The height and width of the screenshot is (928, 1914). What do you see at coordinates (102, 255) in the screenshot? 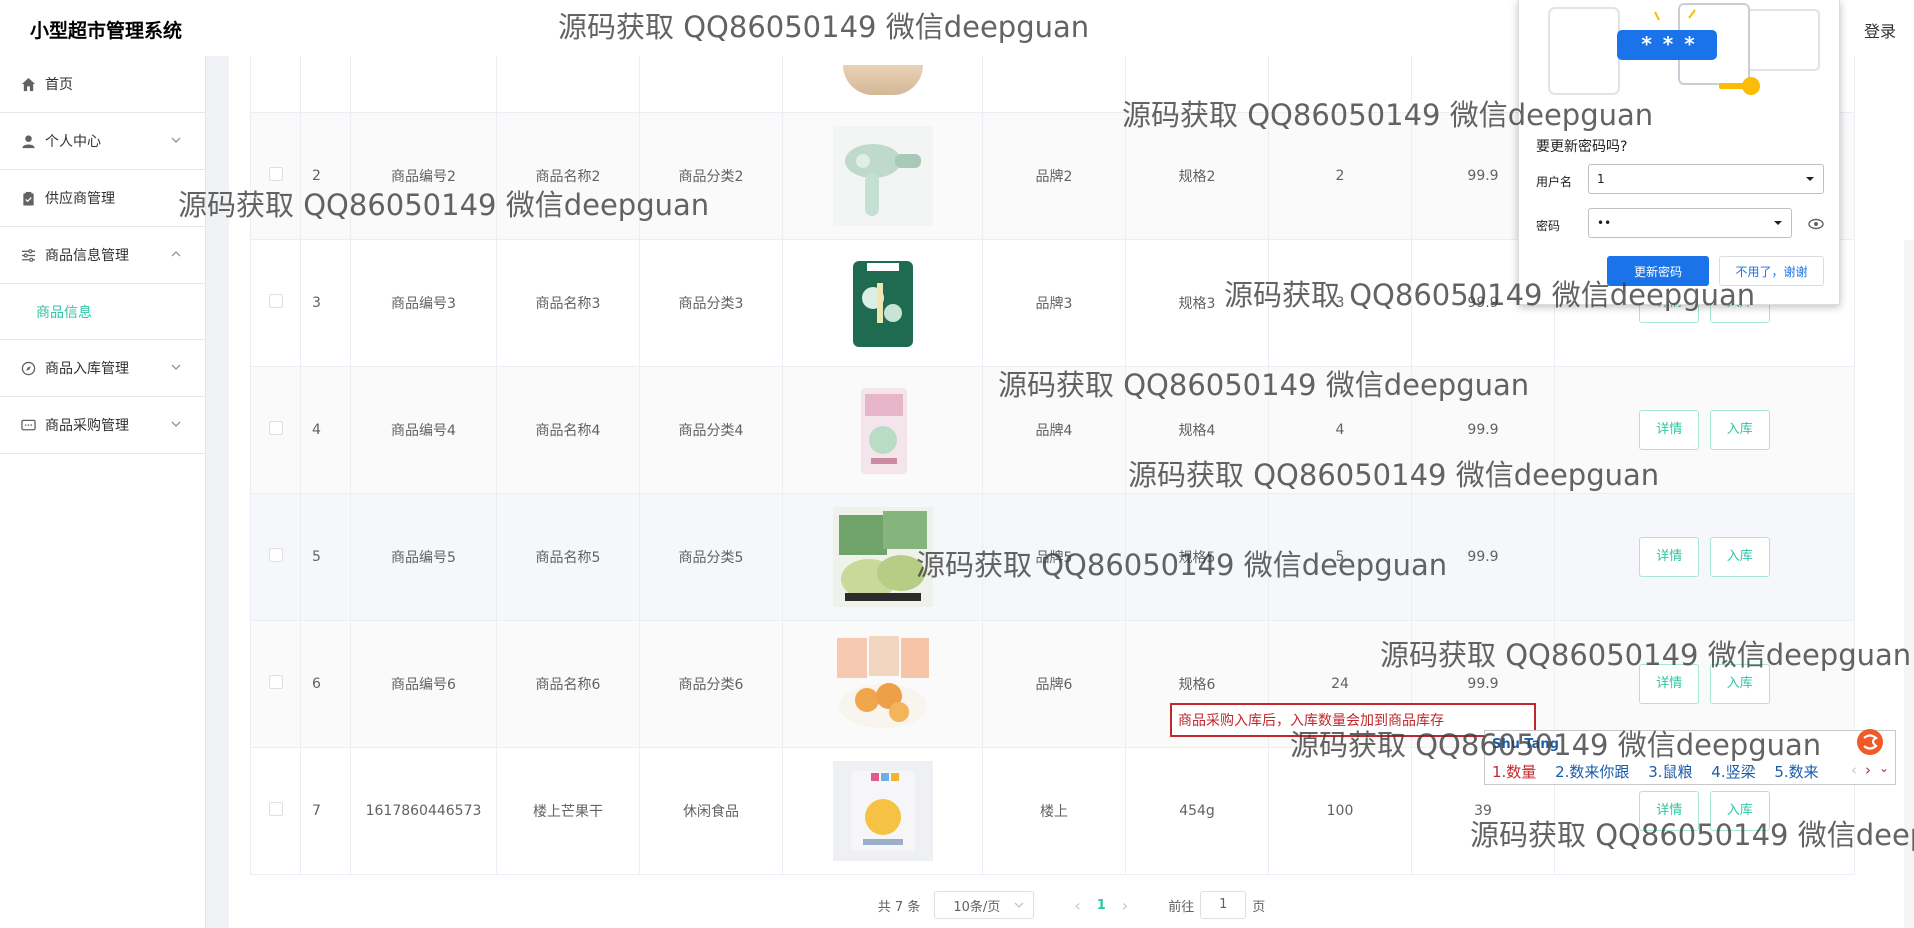
I see `sidebar-item-product-info-mgmt: 商品信息管理` at bounding box center [102, 255].